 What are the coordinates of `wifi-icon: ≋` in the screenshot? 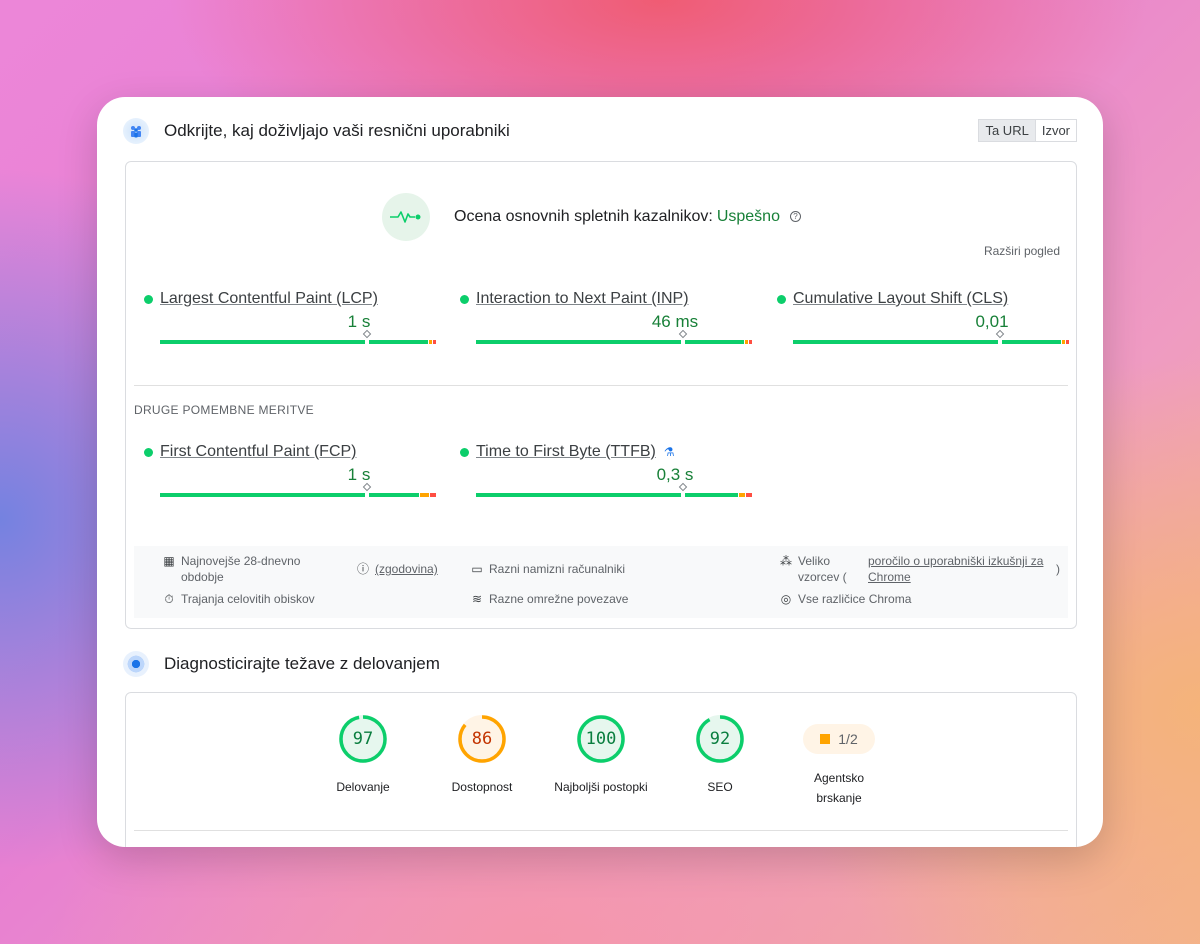 It's located at (477, 599).